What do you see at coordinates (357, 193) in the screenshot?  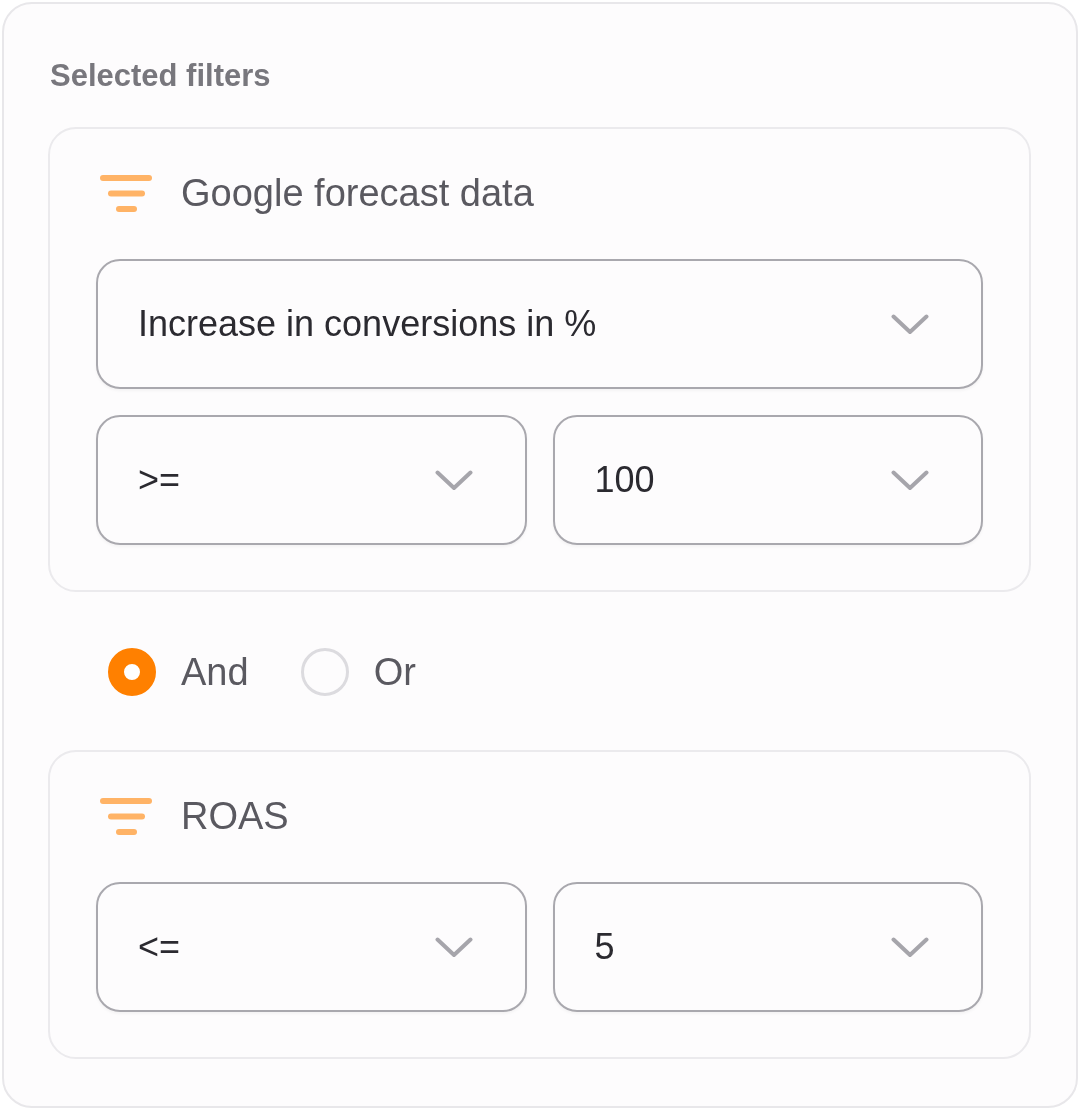 I see `filter-name: Google forecast data` at bounding box center [357, 193].